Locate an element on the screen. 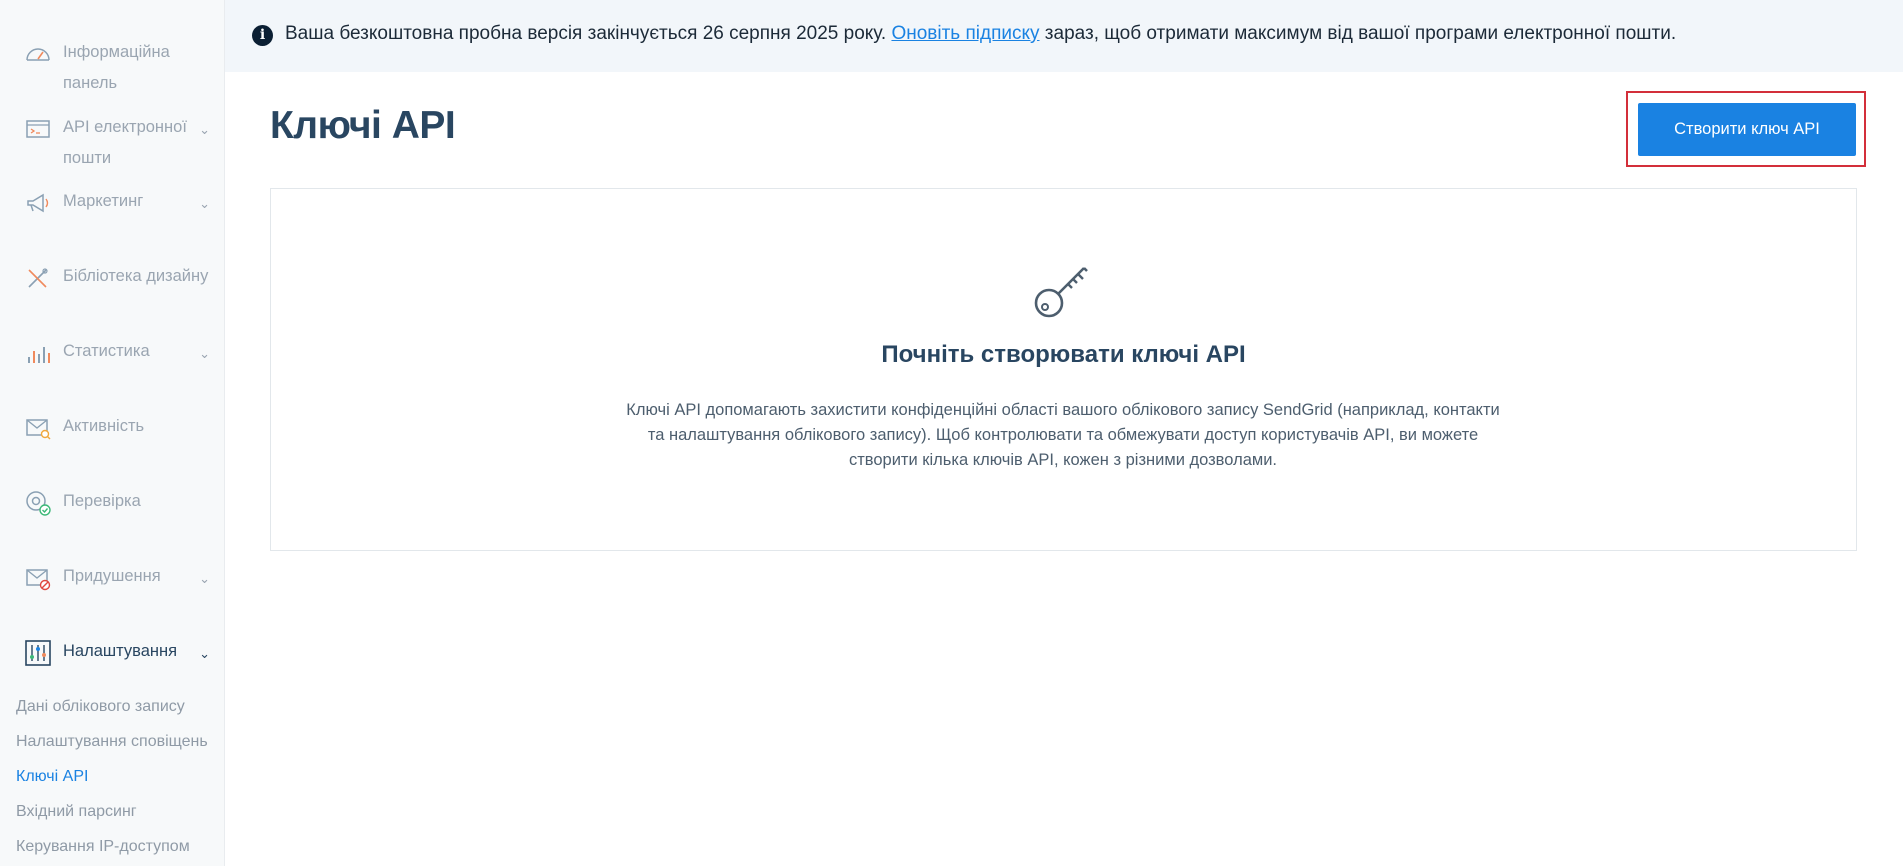  sidebar-item-dashboard: Інформаційна панель is located at coordinates (118, 68).